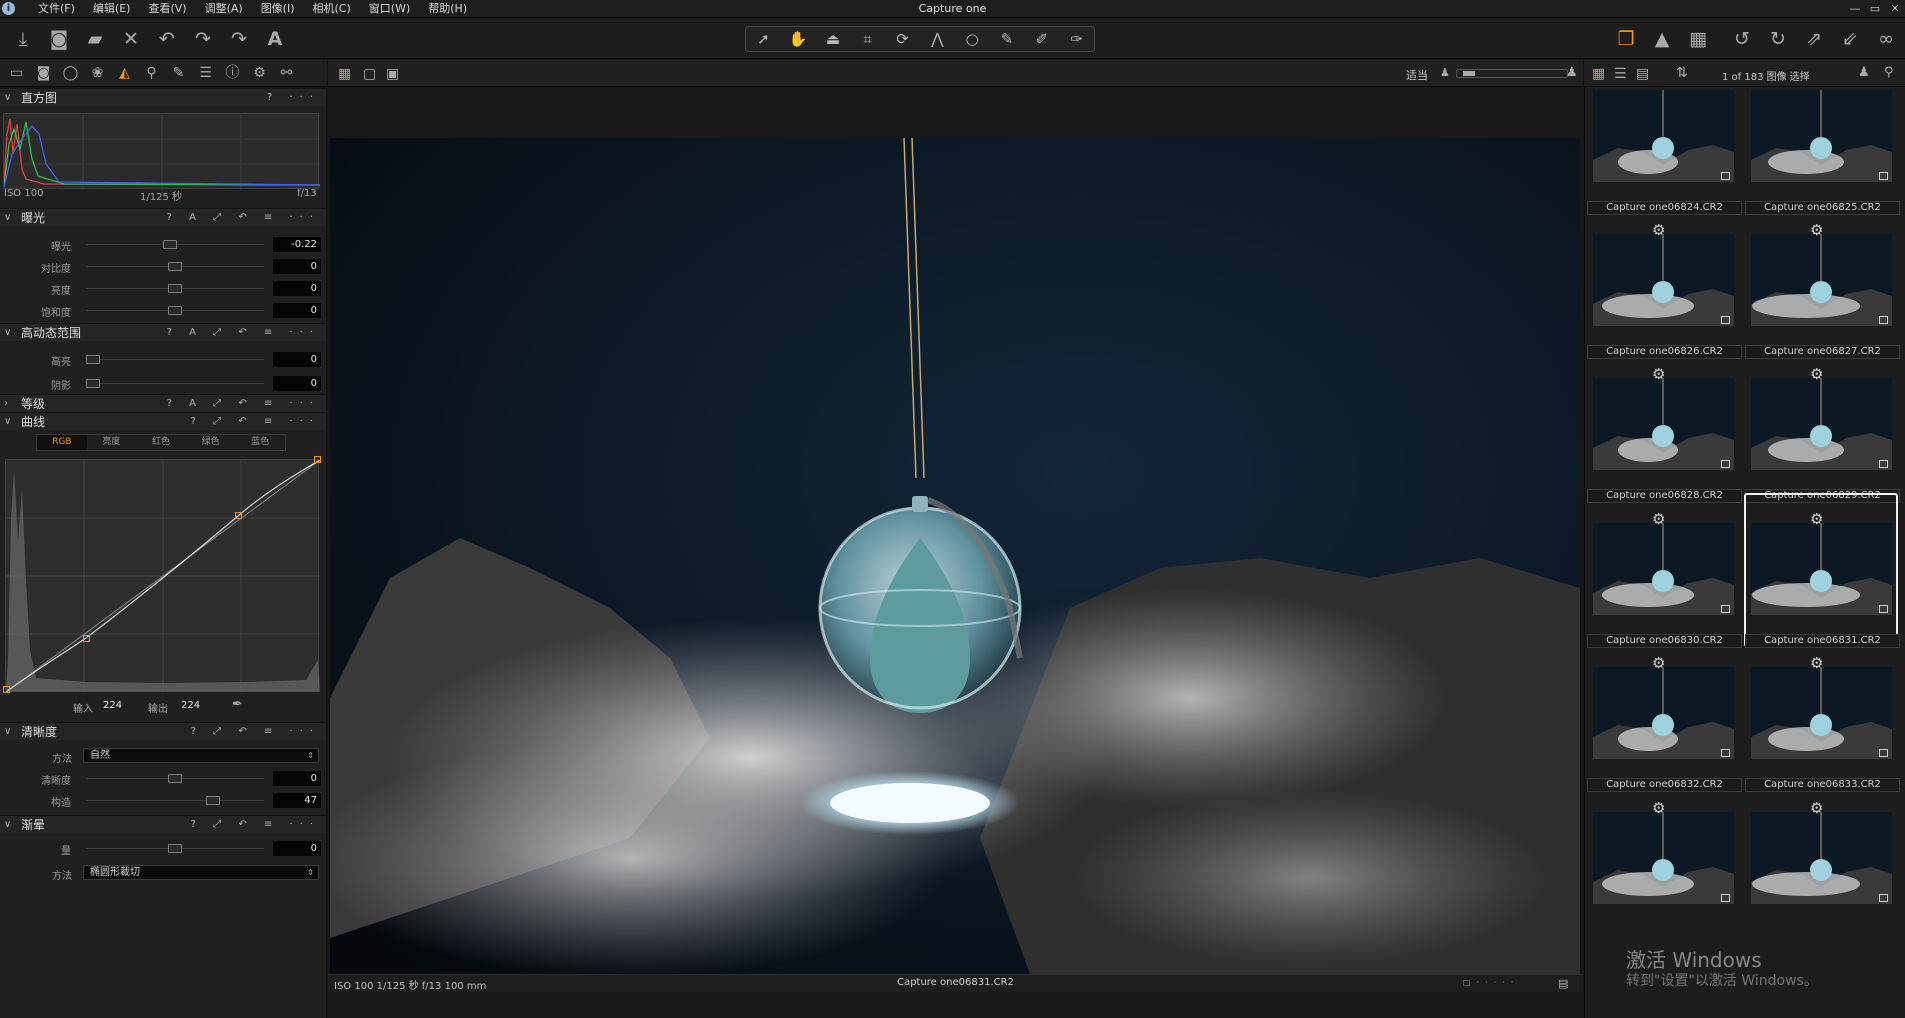 This screenshot has width=1905, height=1018. What do you see at coordinates (23, 39) in the screenshot?
I see `import-icon: ⤓` at bounding box center [23, 39].